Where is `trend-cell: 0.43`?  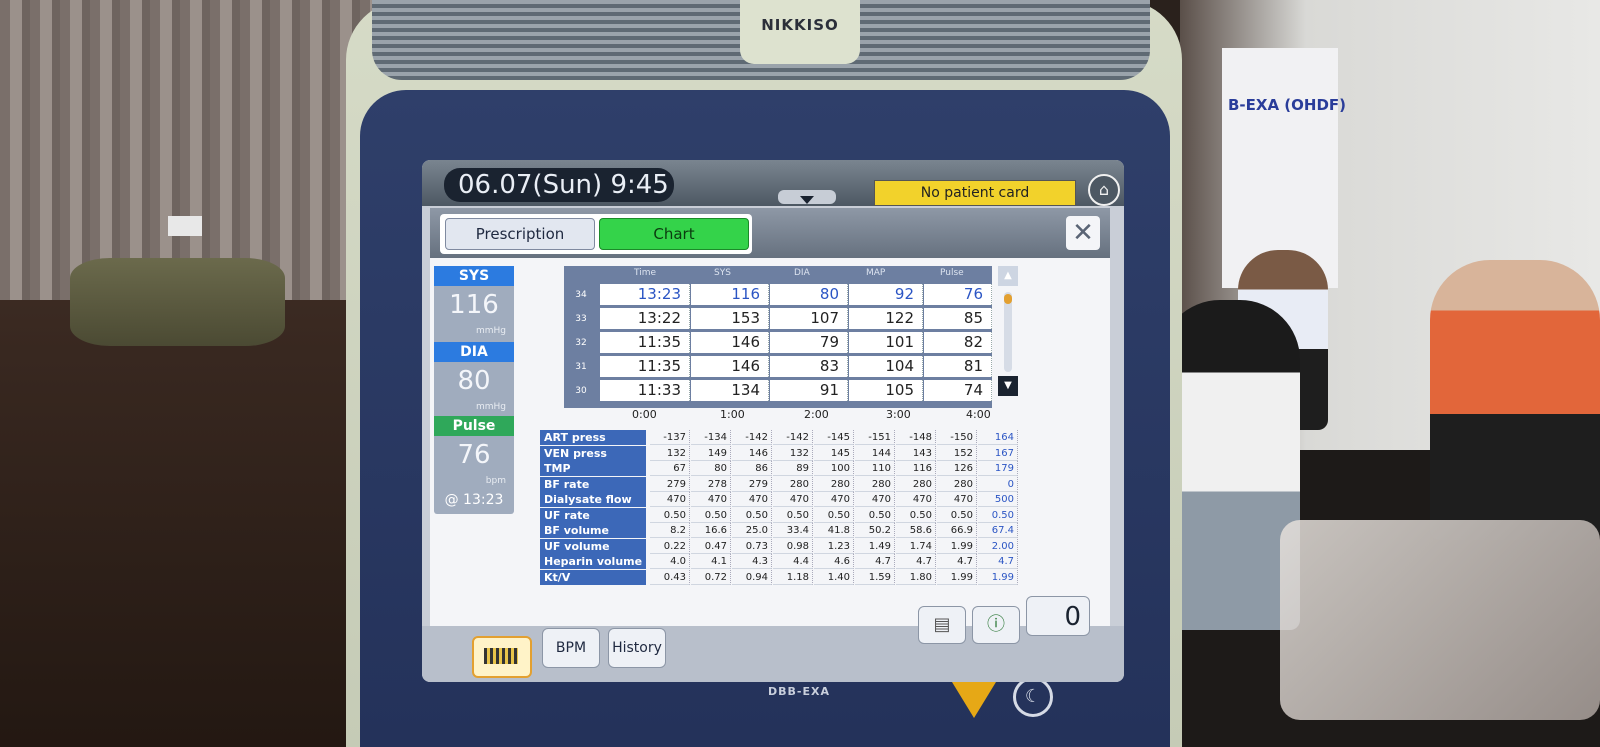 trend-cell: 0.43 is located at coordinates (670, 577).